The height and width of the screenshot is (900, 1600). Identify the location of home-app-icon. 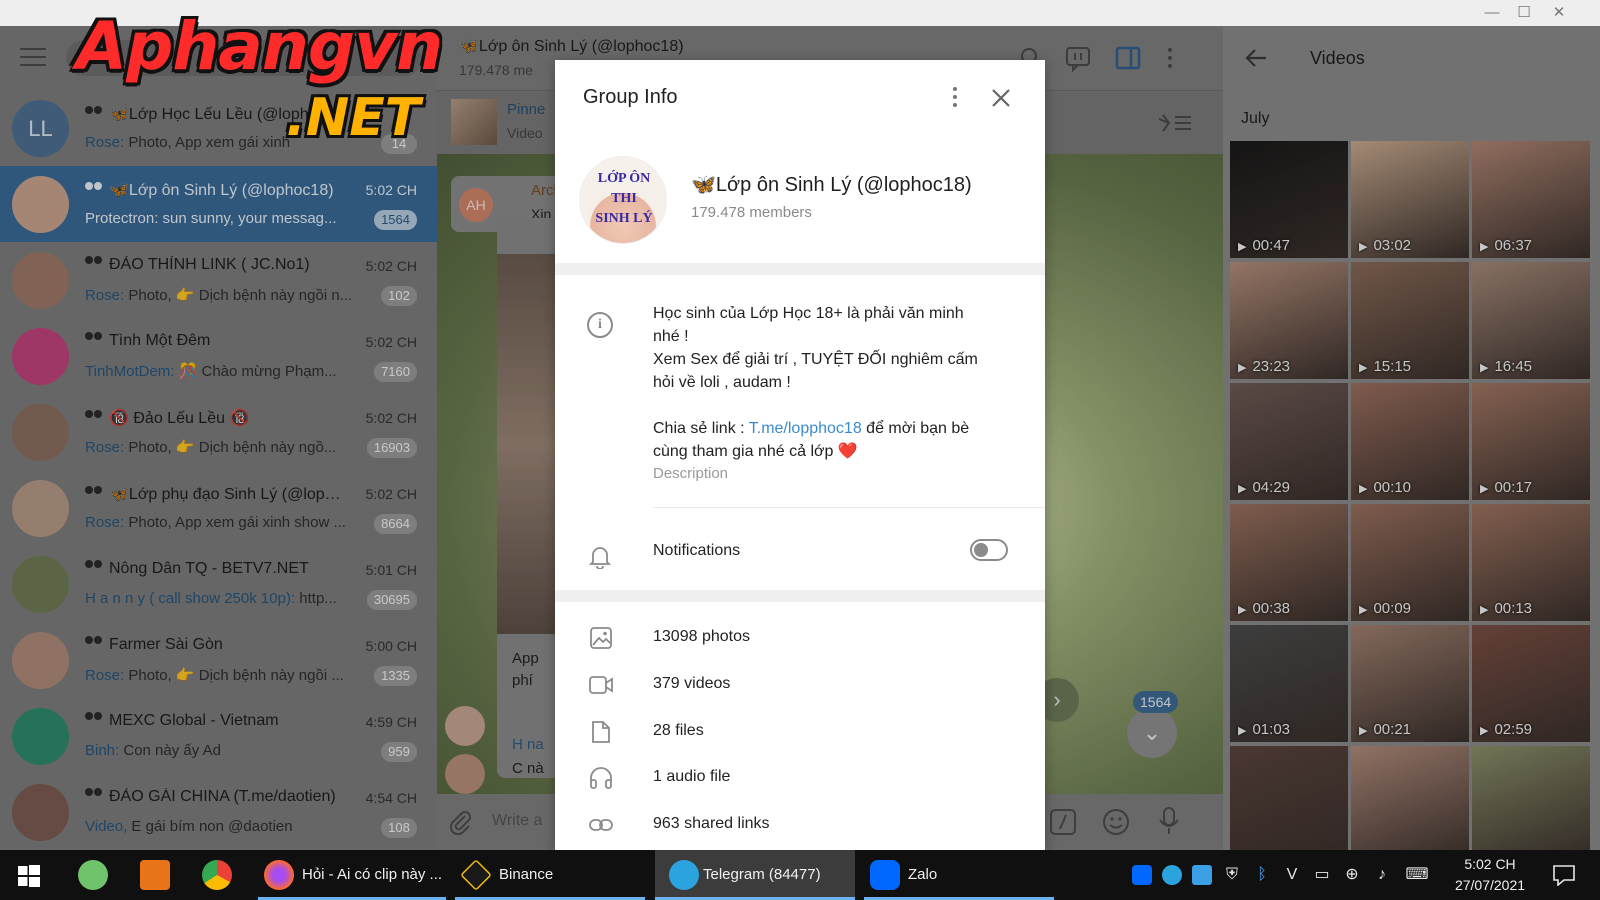
(155, 875).